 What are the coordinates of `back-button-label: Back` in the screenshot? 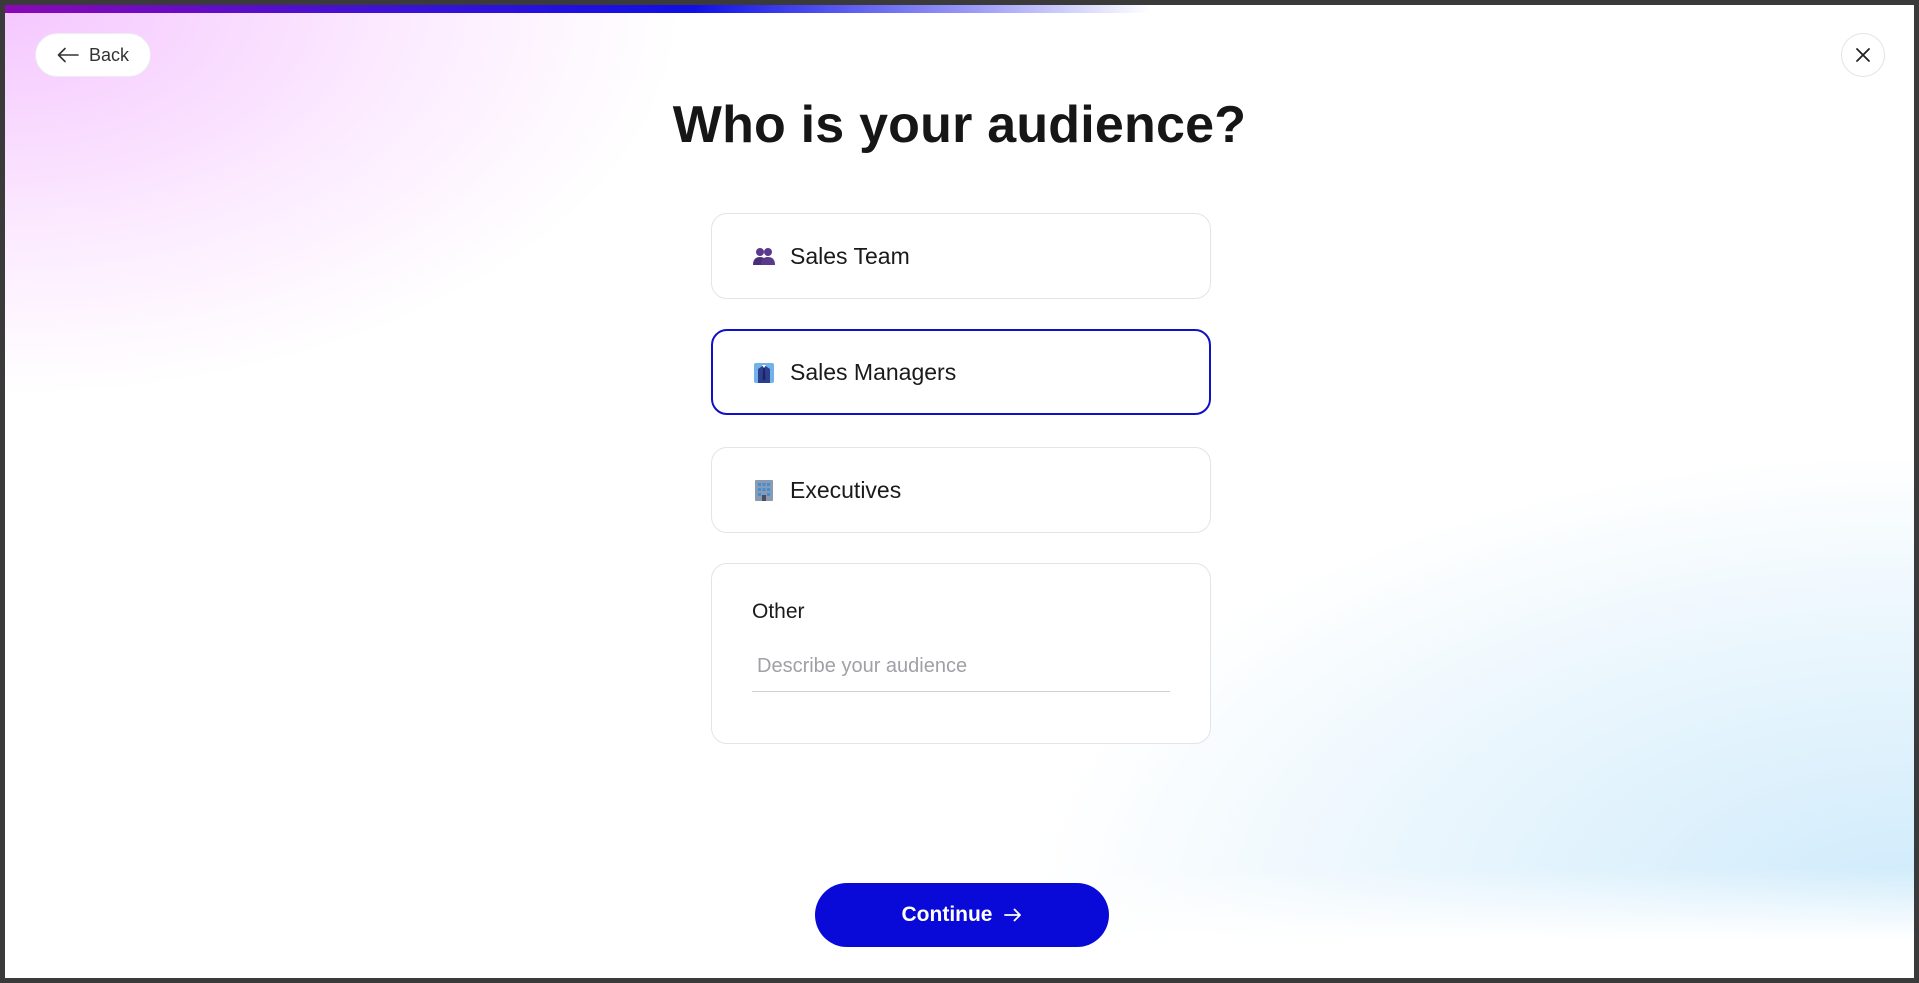 It's located at (109, 54).